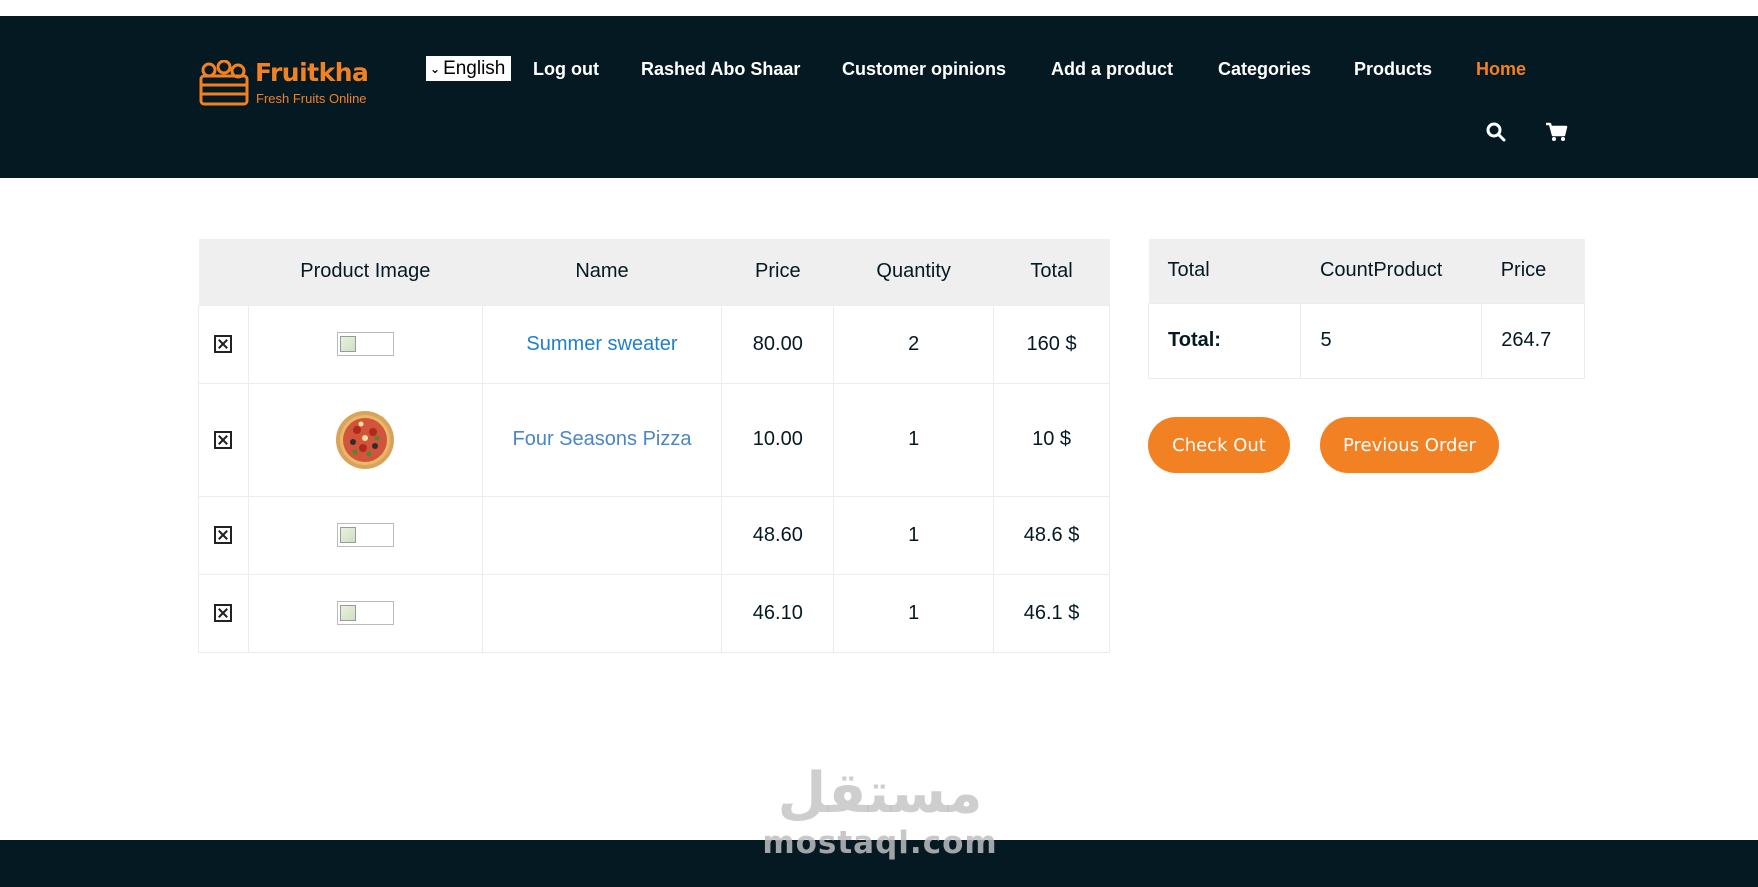 The image size is (1758, 887). Describe the element at coordinates (880, 843) in the screenshot. I see `watermark-latin: mostaql.com` at that location.